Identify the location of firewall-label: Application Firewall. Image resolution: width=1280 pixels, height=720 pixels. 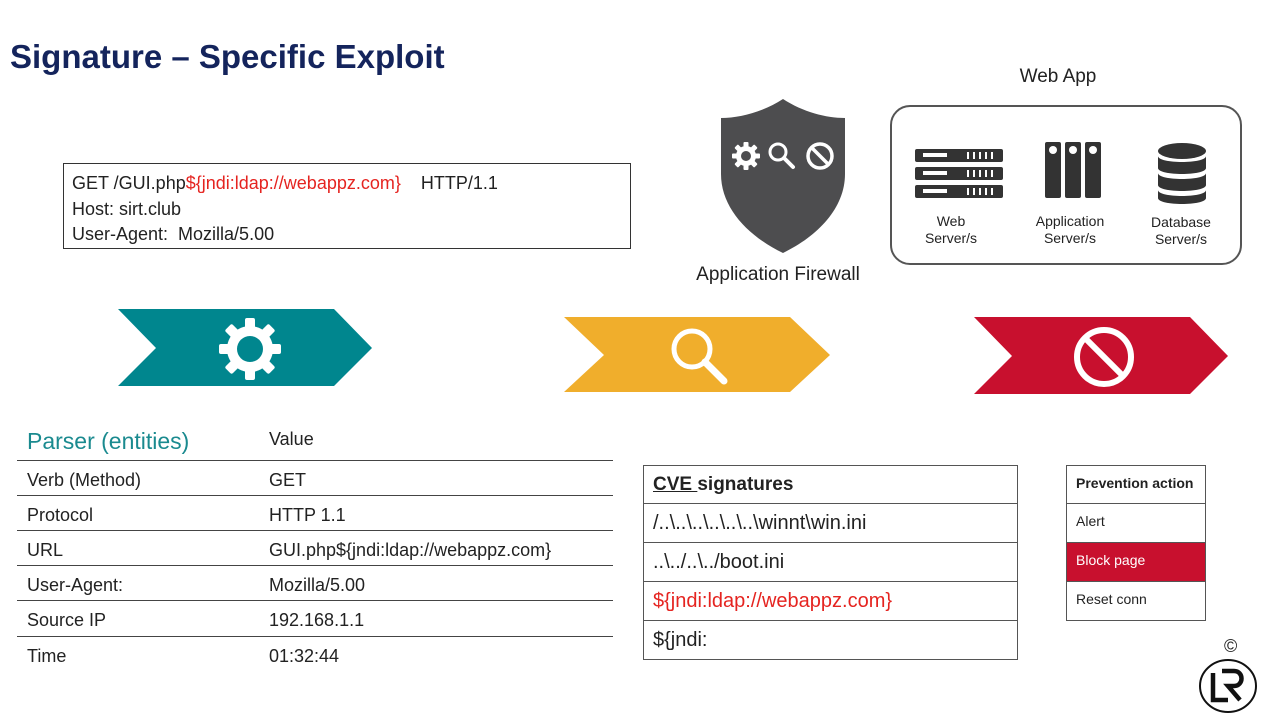
(778, 274).